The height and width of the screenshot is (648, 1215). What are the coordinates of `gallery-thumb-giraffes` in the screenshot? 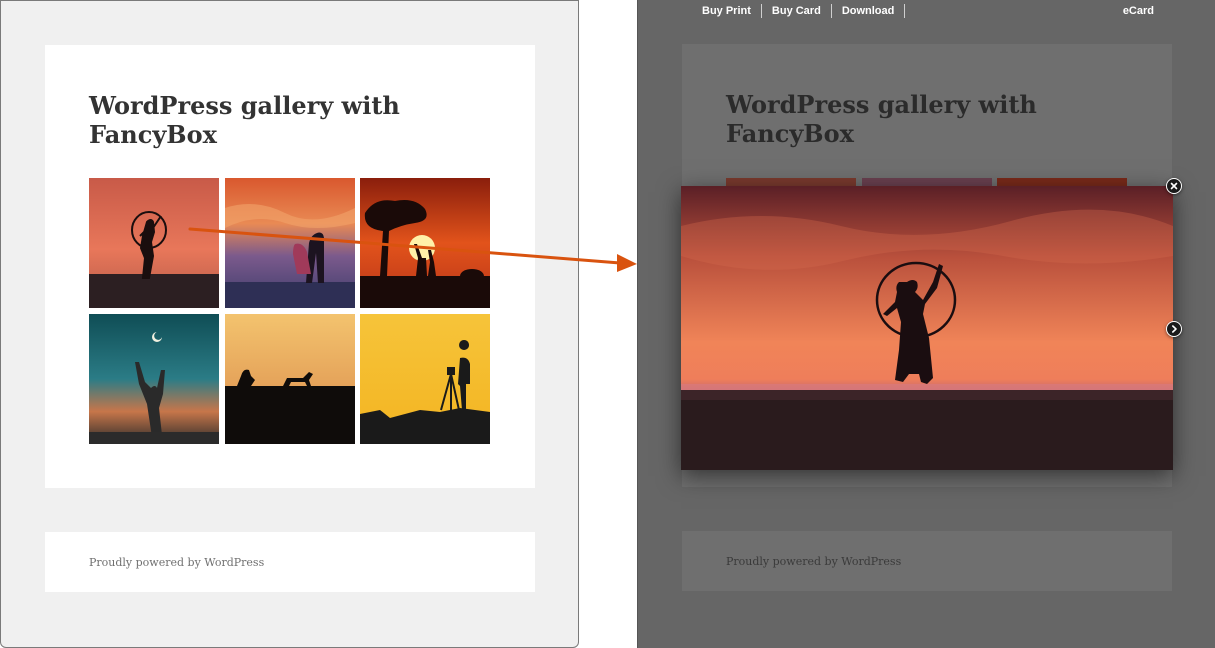 It's located at (425, 243).